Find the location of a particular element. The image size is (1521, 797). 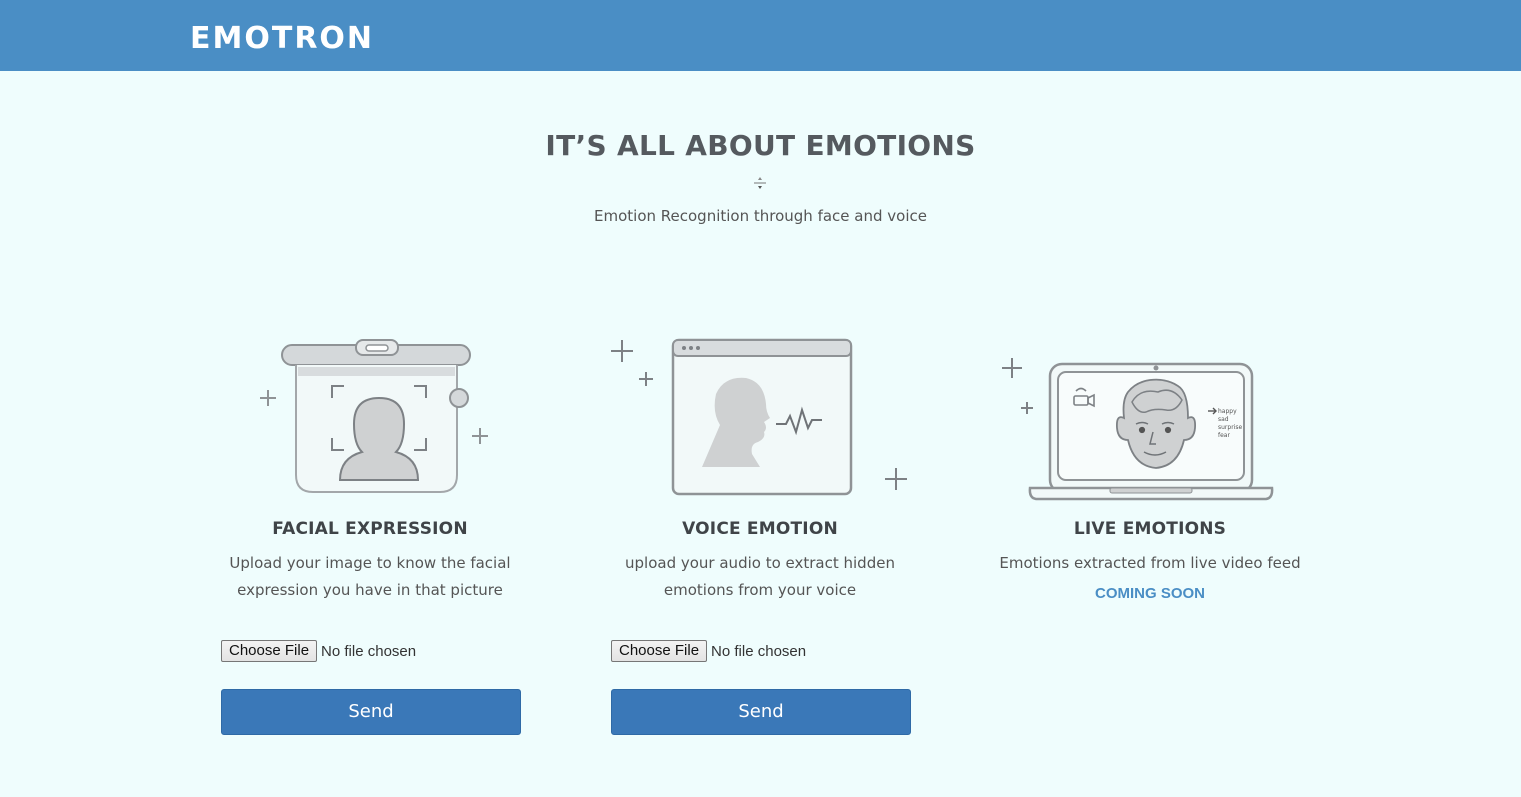

screen-label-surprise: surprise is located at coordinates (1230, 427).